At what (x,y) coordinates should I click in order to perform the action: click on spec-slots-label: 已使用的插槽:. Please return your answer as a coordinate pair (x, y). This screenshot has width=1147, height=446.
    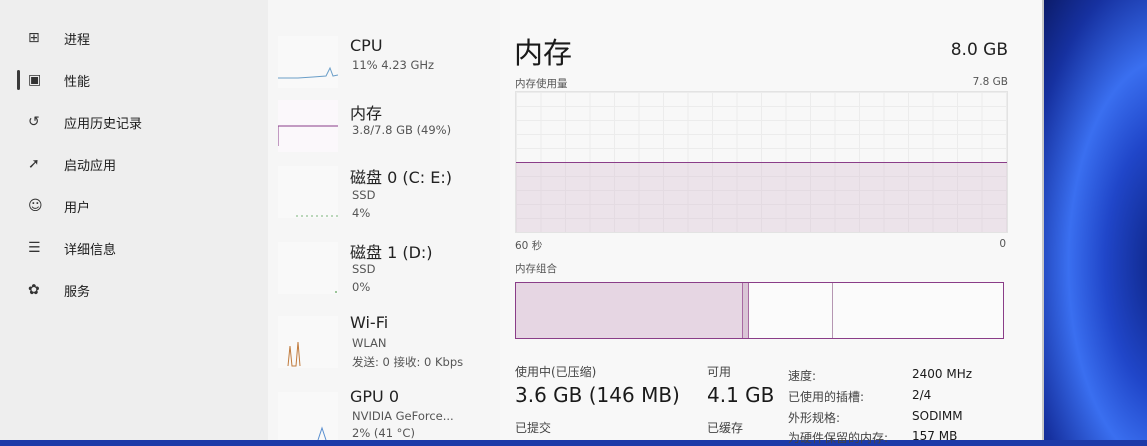
    Looking at the image, I should click on (826, 397).